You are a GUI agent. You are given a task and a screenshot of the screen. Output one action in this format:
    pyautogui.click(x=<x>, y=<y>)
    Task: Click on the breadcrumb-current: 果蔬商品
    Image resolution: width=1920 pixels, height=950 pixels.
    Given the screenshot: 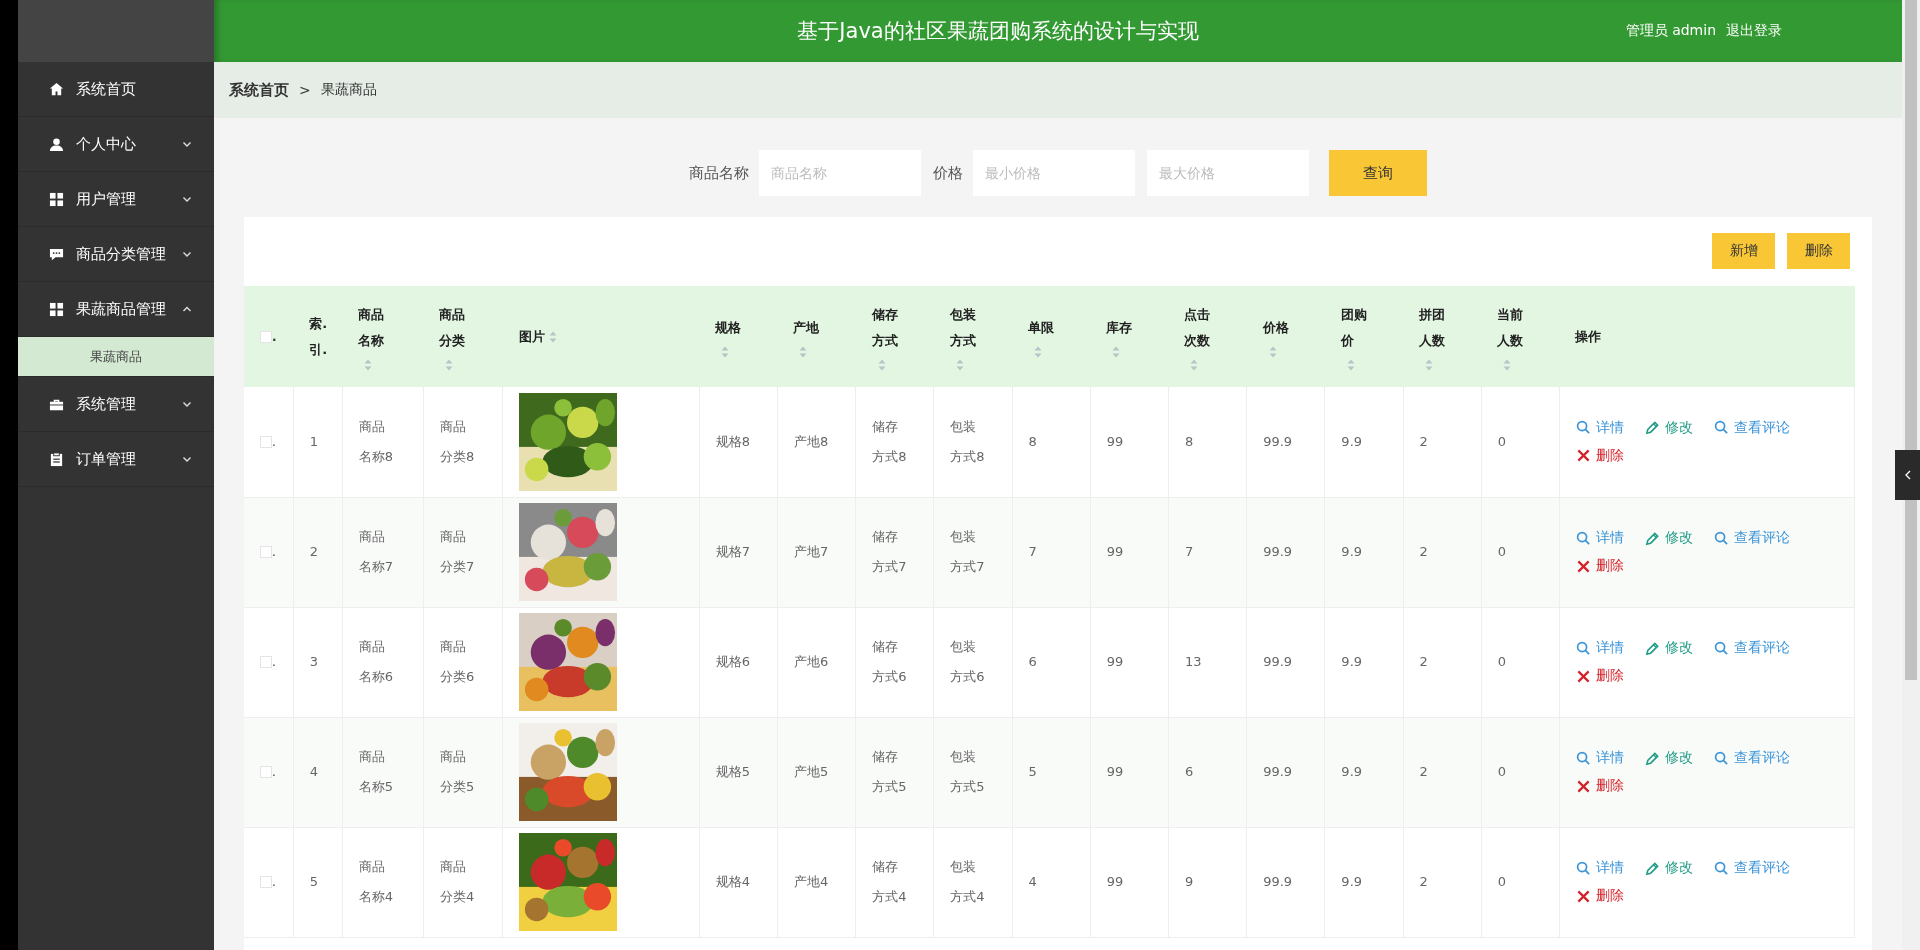 What is the action you would take?
    pyautogui.click(x=348, y=90)
    